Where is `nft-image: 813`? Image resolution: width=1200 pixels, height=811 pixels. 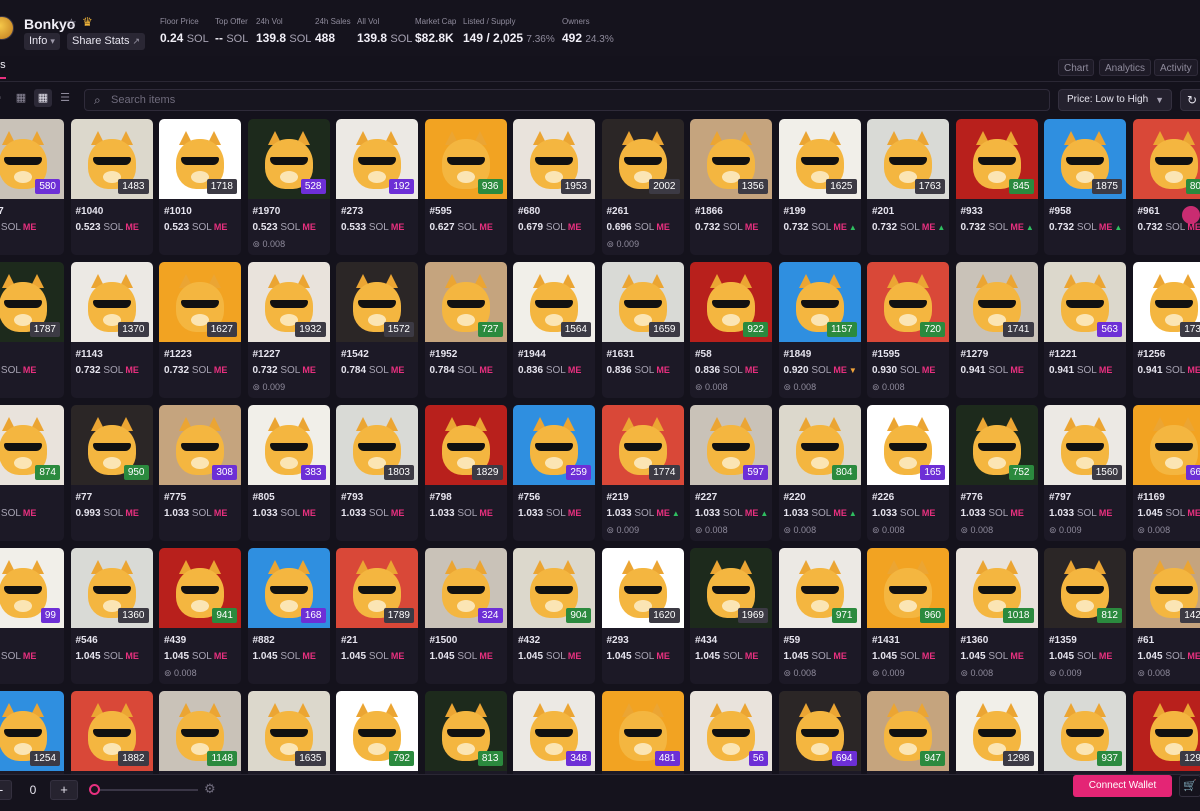 nft-image: 813 is located at coordinates (465, 731).